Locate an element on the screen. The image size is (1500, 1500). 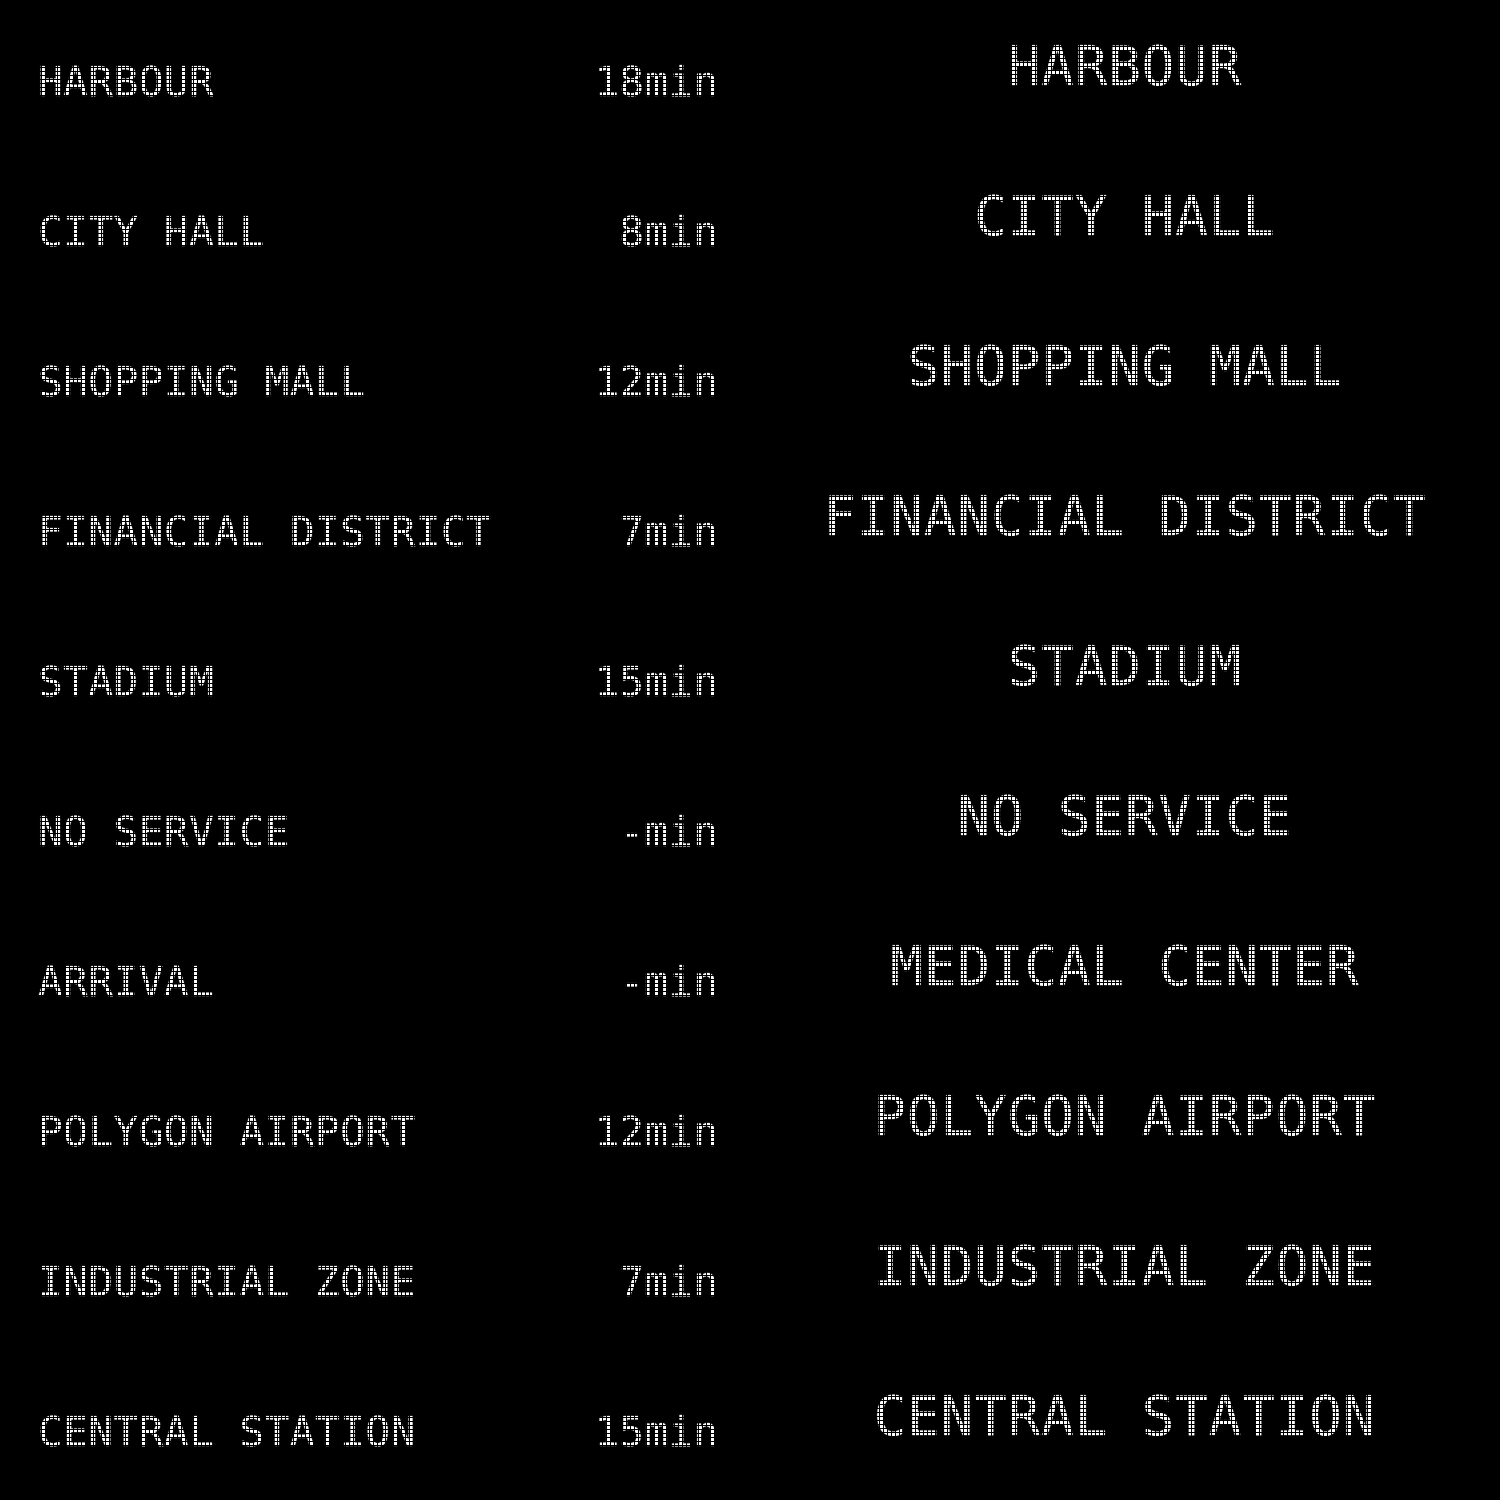
board-row: NO SERVICE -min NO SERVICE is located at coordinates (750, 825).